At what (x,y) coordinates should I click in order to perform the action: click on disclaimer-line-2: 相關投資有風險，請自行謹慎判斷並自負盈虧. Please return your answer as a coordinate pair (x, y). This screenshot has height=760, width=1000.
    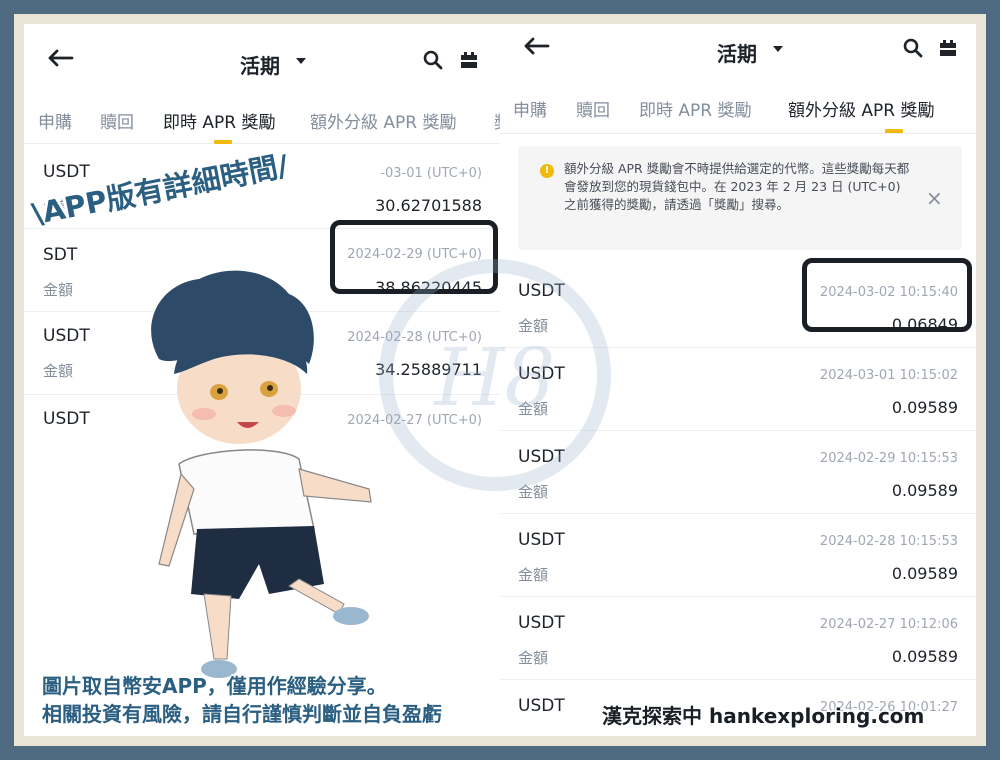
    Looking at the image, I should click on (242, 714).